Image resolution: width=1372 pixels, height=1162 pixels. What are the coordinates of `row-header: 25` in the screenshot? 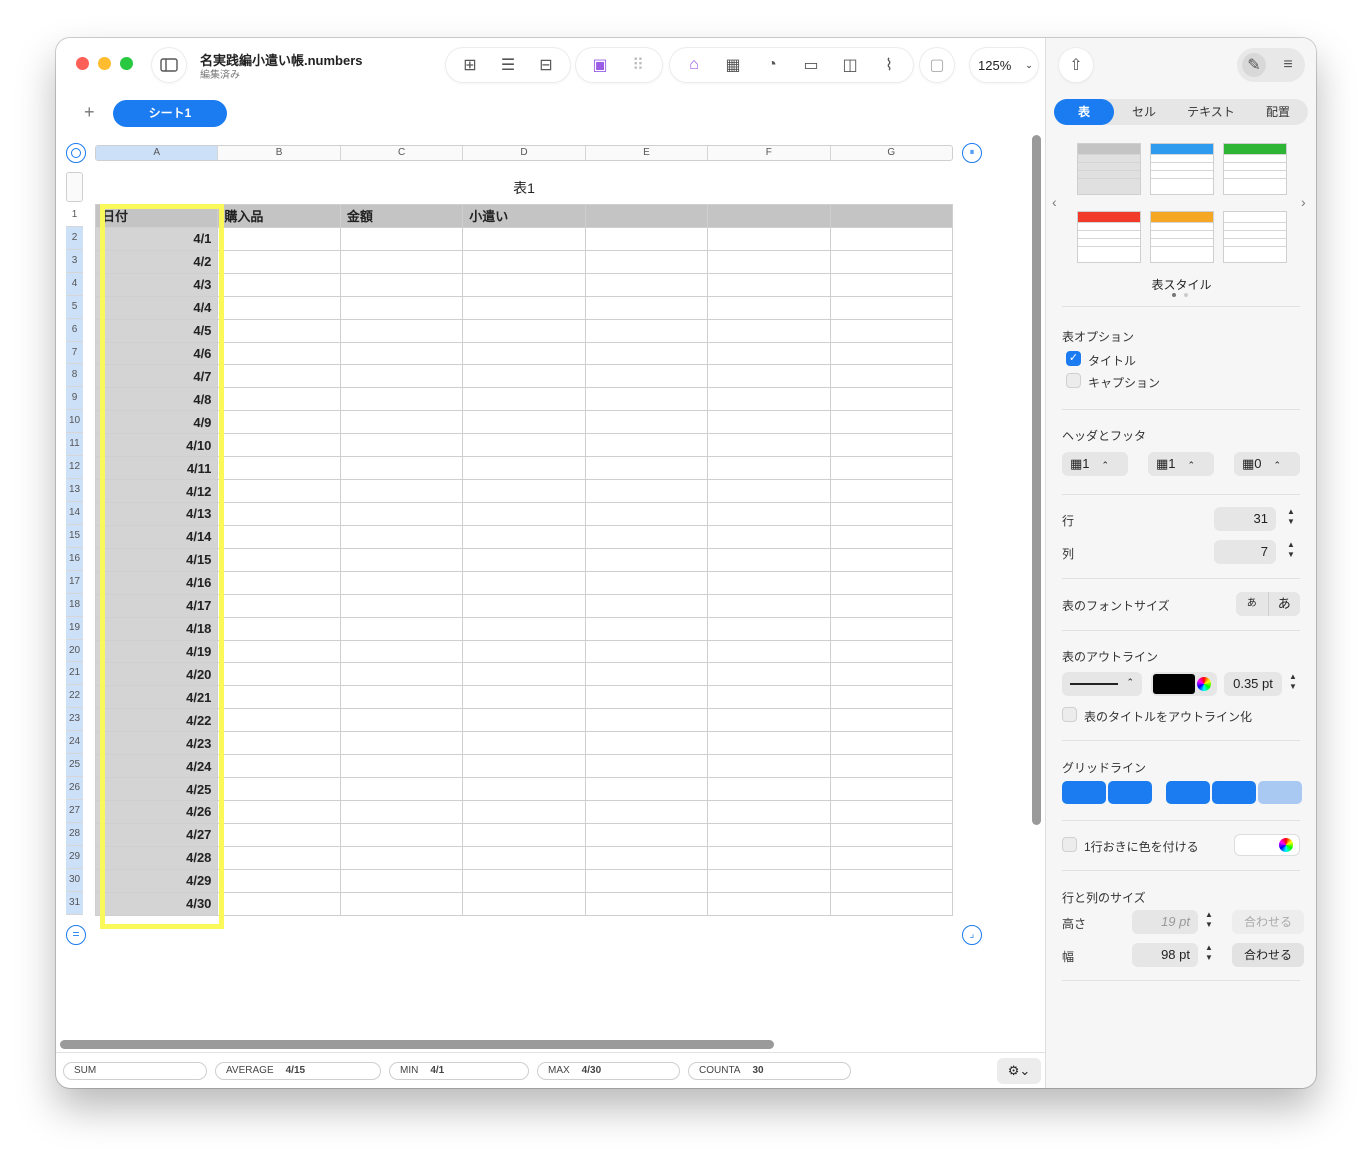 It's located at (74, 766).